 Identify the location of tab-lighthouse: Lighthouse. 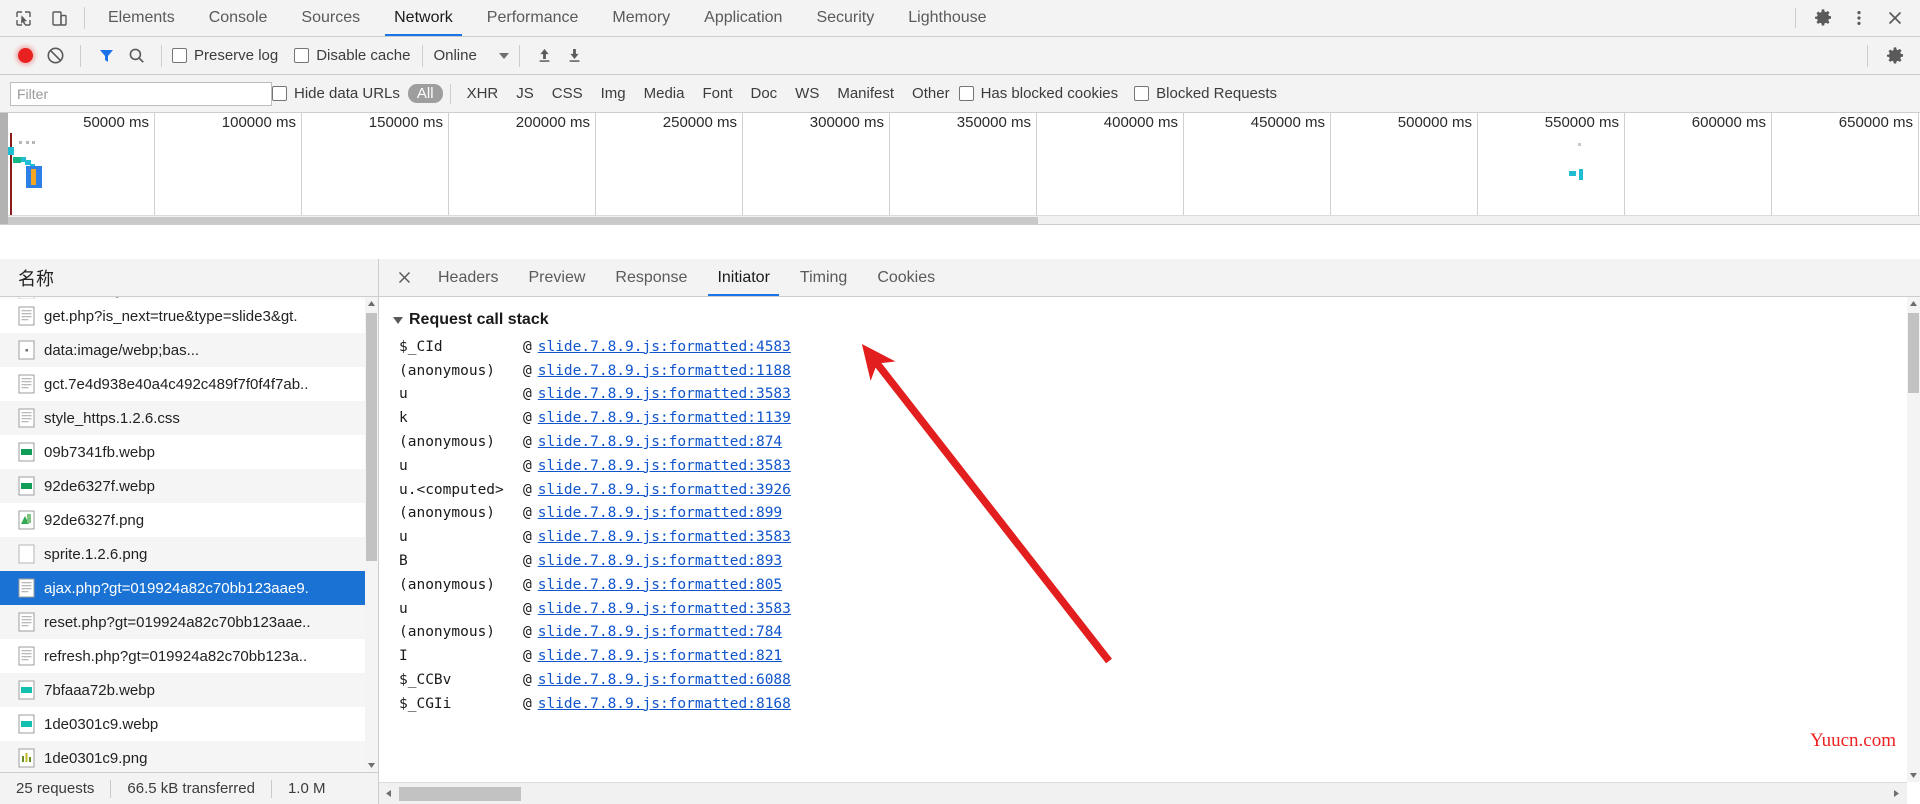
(947, 18).